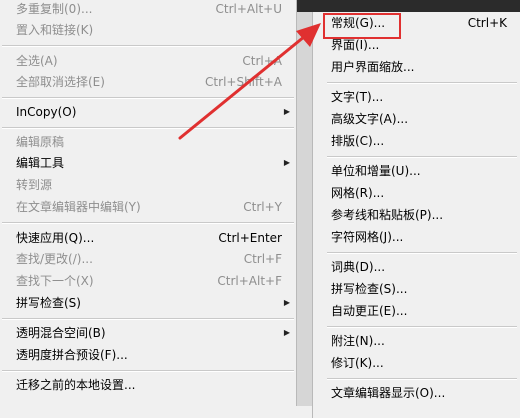 This screenshot has width=520, height=418. I want to click on annotation-arrow-icon, so click(249, 81).